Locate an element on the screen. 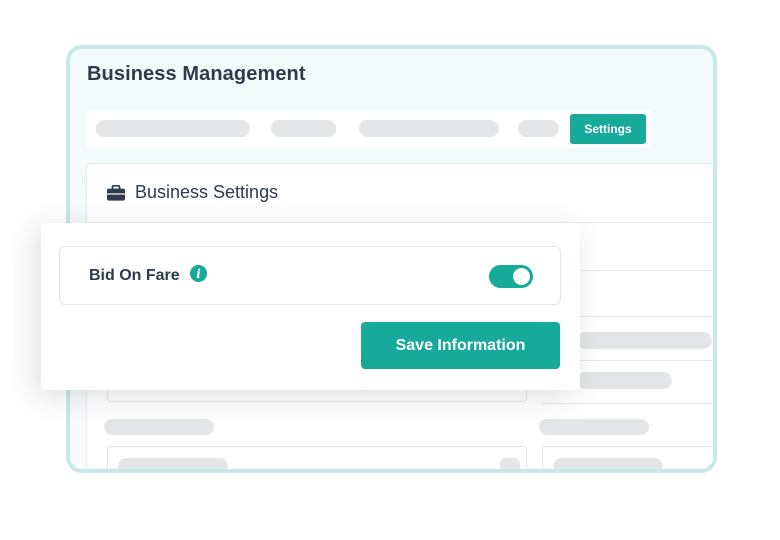  toggle-knob is located at coordinates (521, 276).